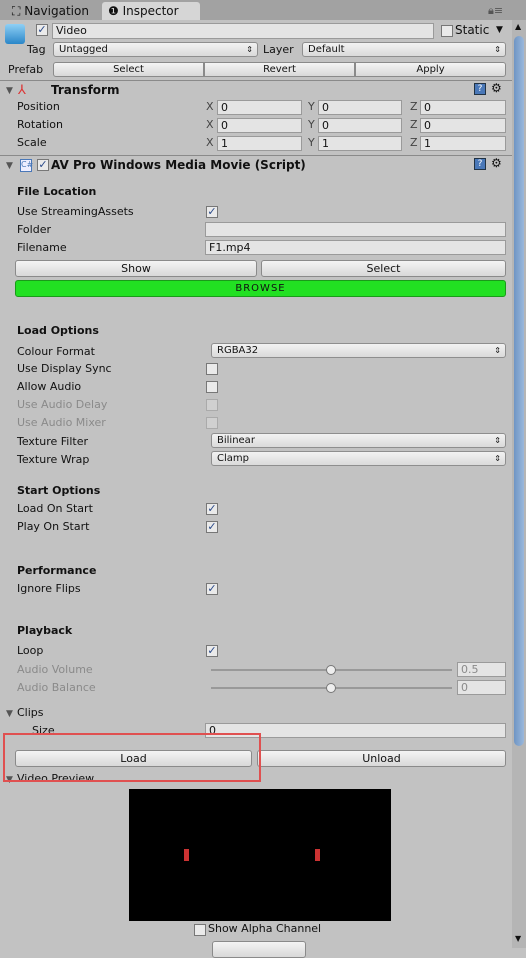 This screenshot has height=958, width=526. What do you see at coordinates (55, 669) in the screenshot?
I see `audio-volume-label: Audio Volume` at bounding box center [55, 669].